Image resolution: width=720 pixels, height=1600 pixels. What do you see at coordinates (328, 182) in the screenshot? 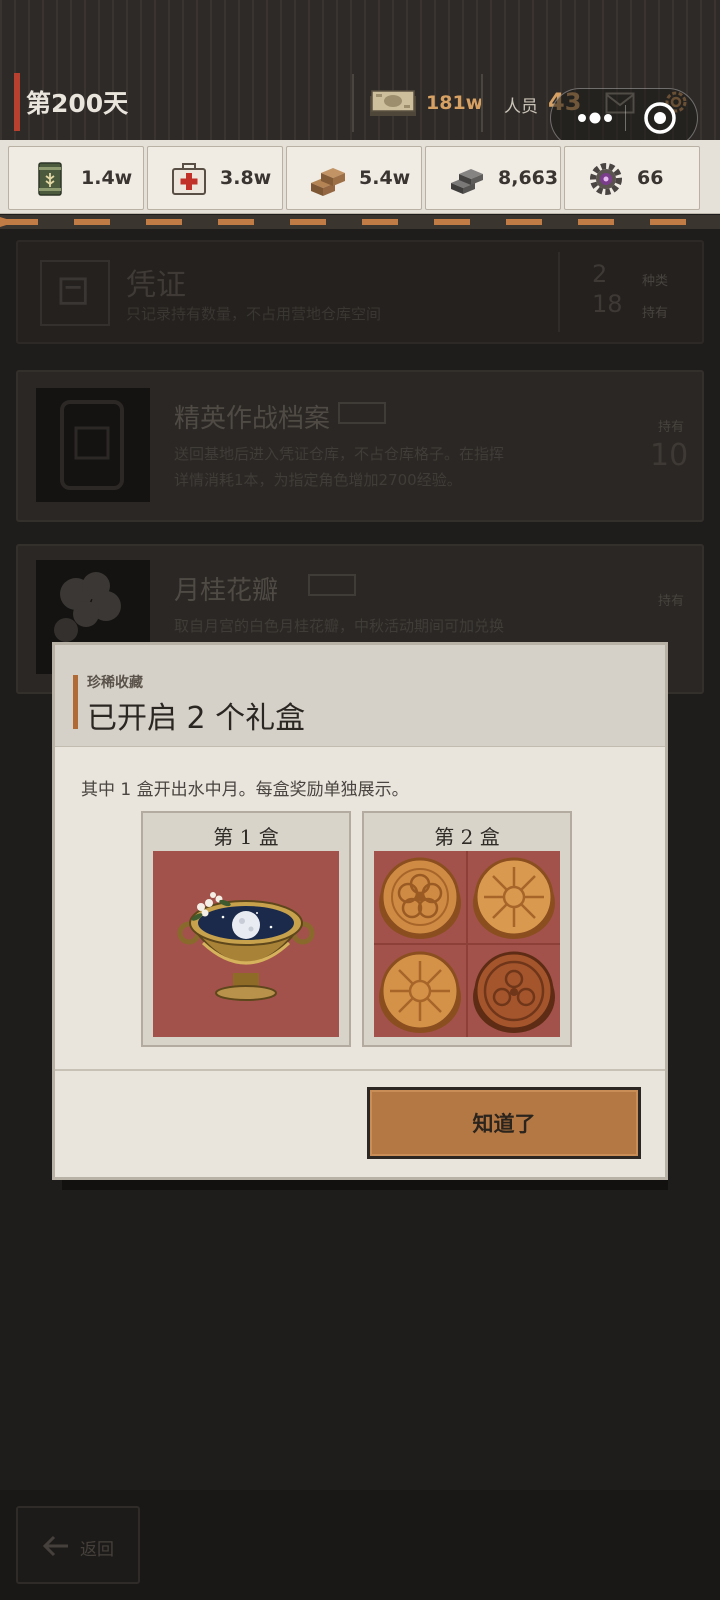
I see `wood-icon` at bounding box center [328, 182].